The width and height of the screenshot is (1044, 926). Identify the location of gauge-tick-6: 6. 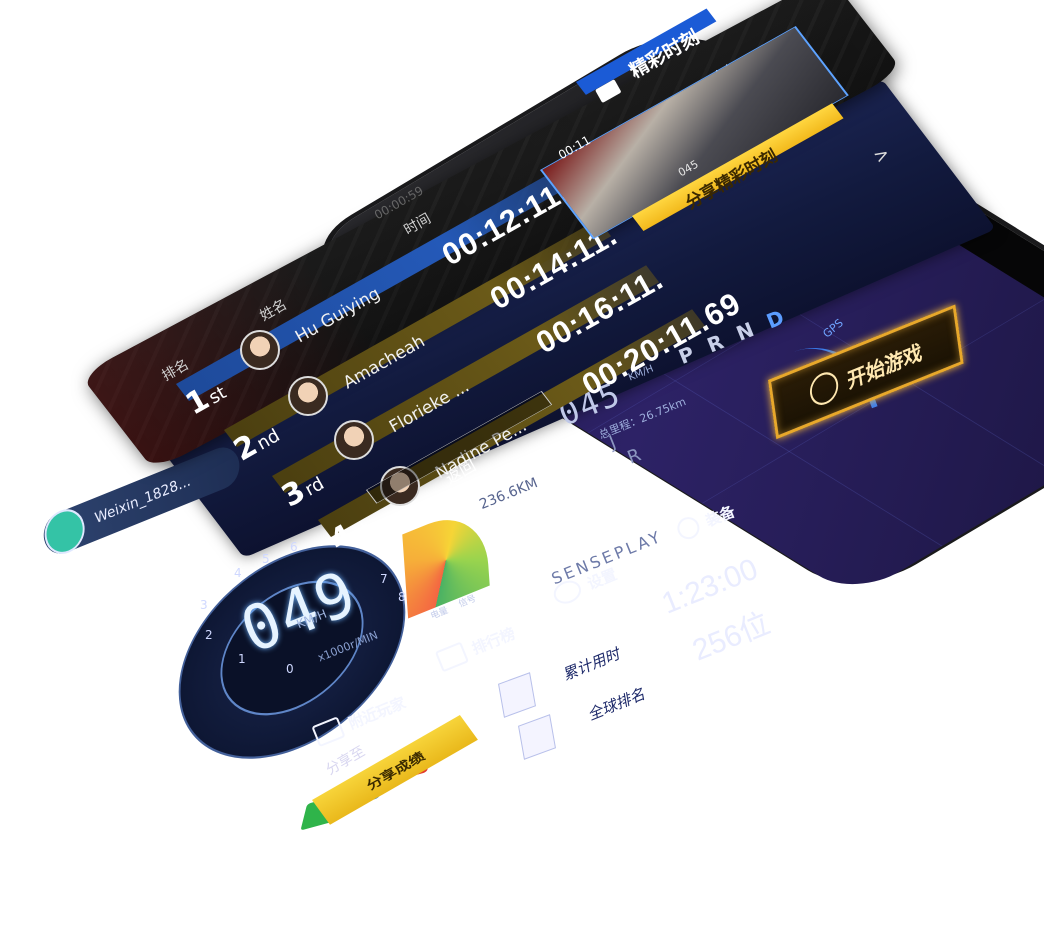
(294, 547).